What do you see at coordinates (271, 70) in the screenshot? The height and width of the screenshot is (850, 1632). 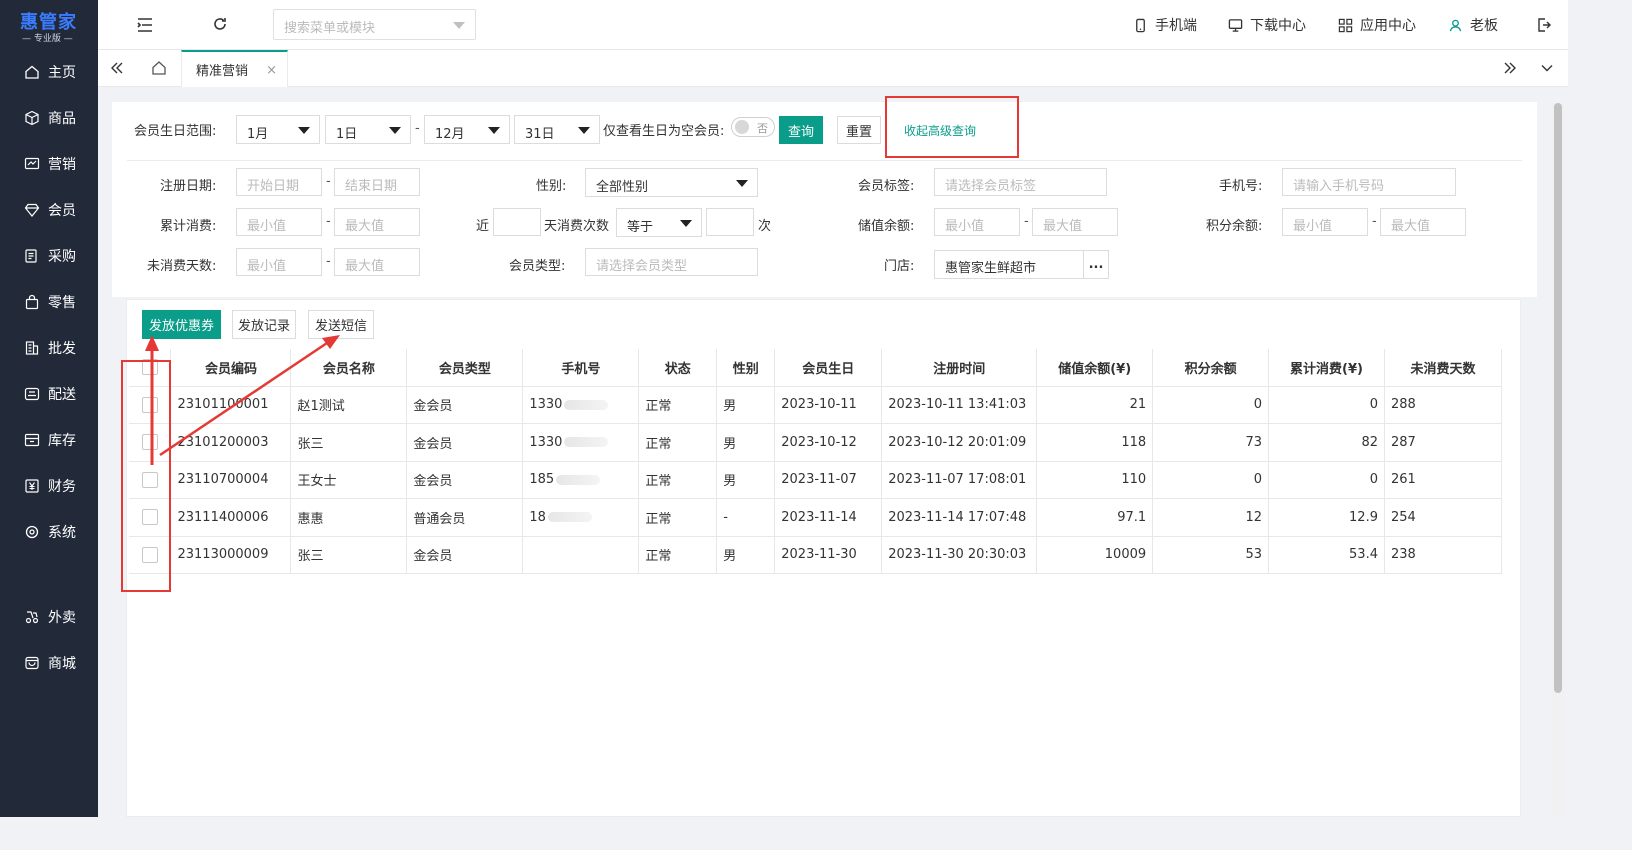 I see `close-tab-icon: ×` at bounding box center [271, 70].